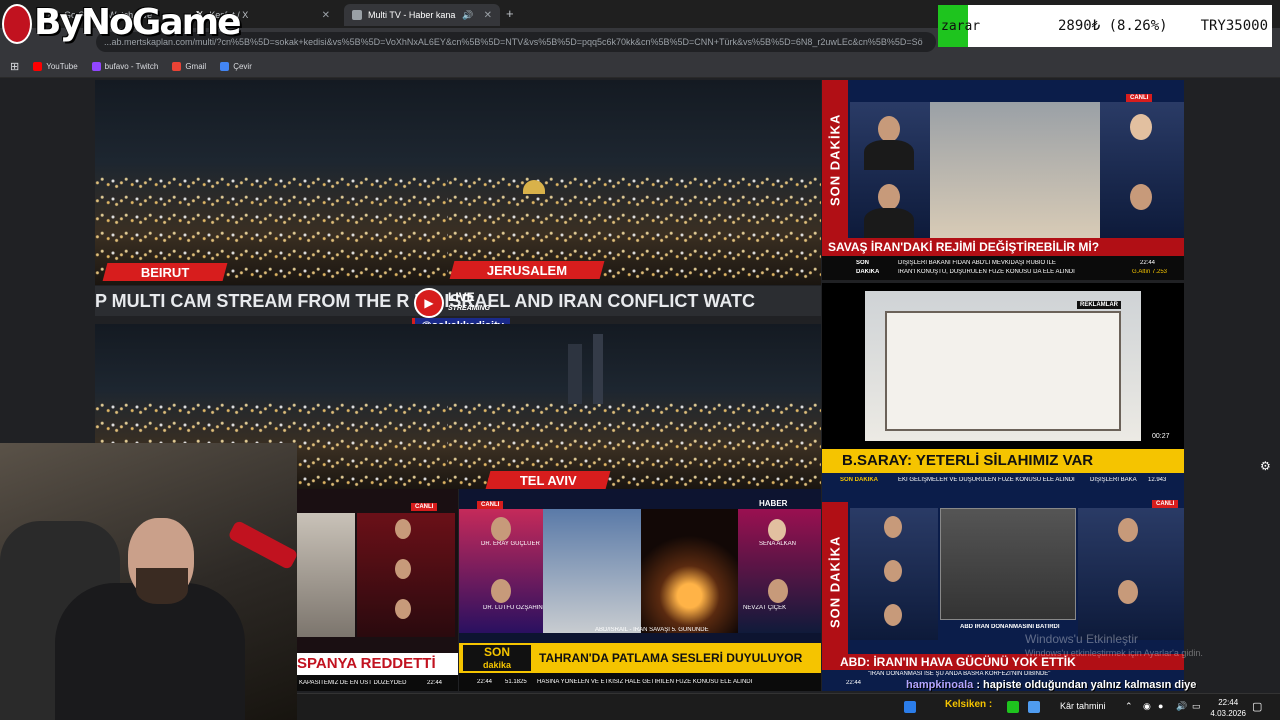 This screenshot has height=720, width=1280. Describe the element at coordinates (1113, 26) in the screenshot. I see `ticker-change: 2890₺ (8.26%)` at that location.